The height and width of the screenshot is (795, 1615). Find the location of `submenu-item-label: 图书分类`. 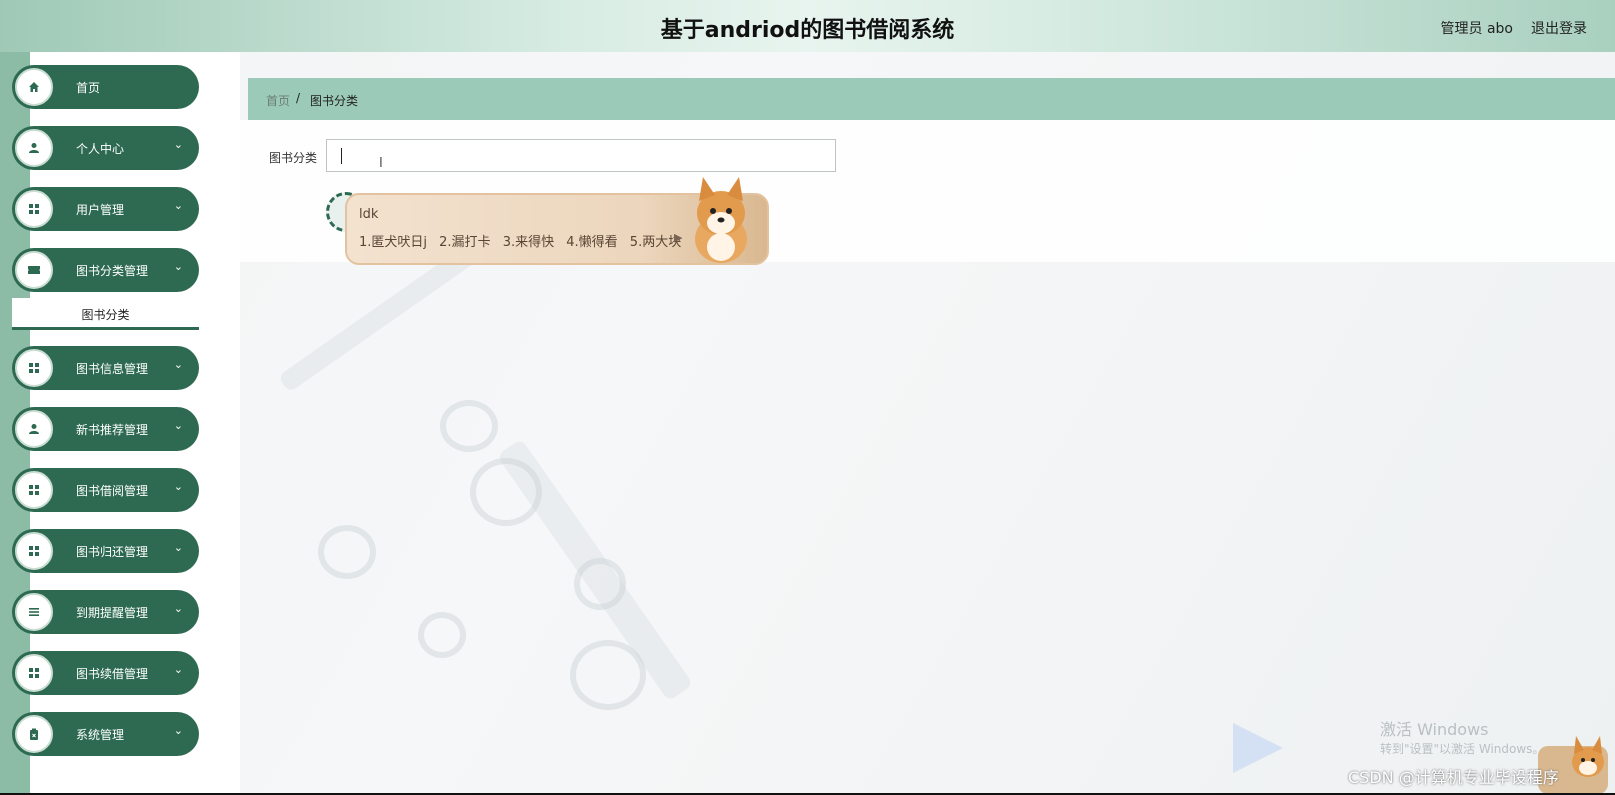

submenu-item-label: 图书分类 is located at coordinates (105, 315).